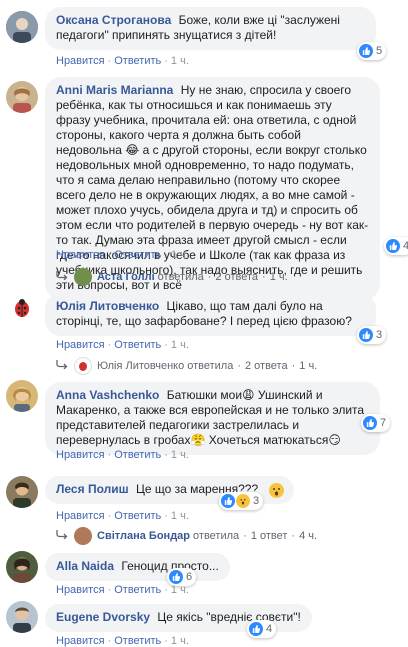 Image resolution: width=408 pixels, height=647 pixels. I want to click on reaction-count: 5, so click(372, 51).